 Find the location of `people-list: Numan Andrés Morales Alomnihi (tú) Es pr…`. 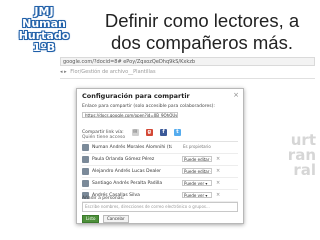

people-list: Numan Andrés Morales Alomnihi (tú) Es pr… is located at coordinates (160, 172).